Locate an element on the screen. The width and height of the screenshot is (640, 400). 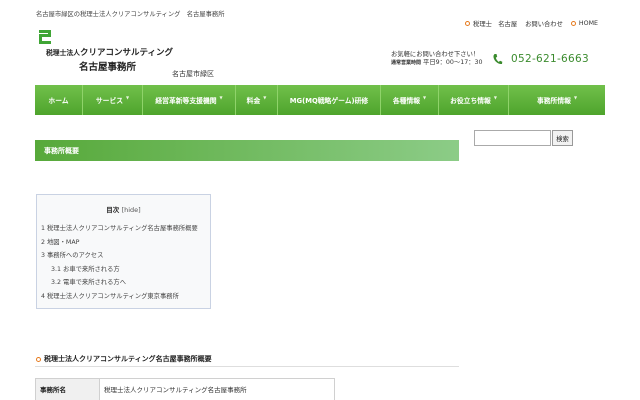
nav-label: MG(MQ戦略ゲーム)研修 is located at coordinates (329, 101).